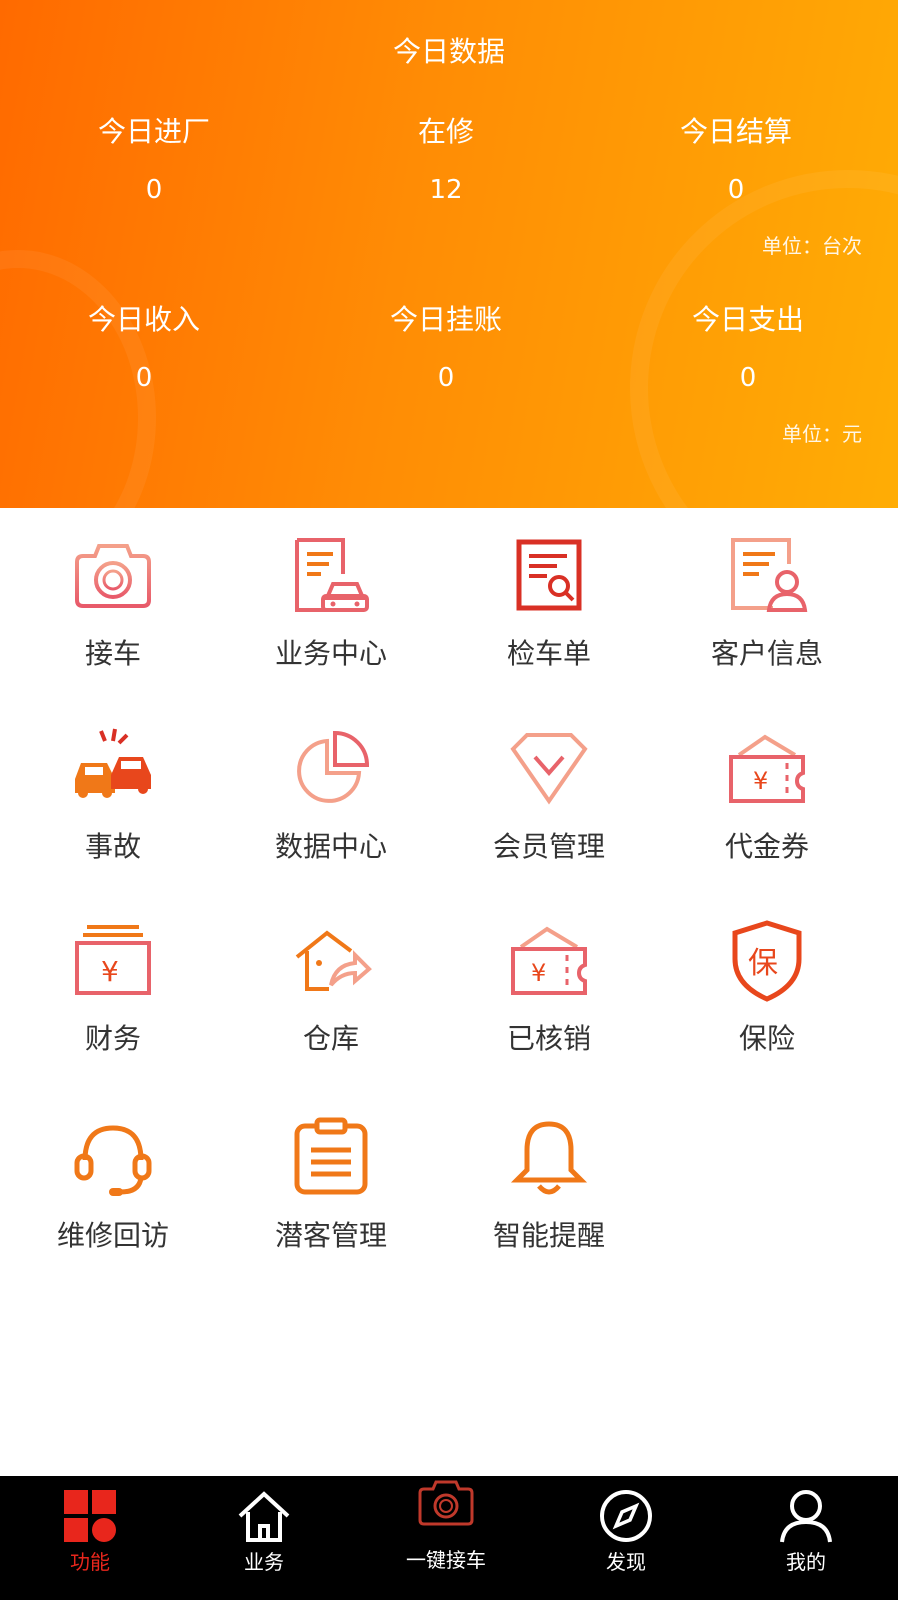 This screenshot has height=1600, width=900. Describe the element at coordinates (330, 1038) in the screenshot. I see `grid-item-label: 仓库` at that location.